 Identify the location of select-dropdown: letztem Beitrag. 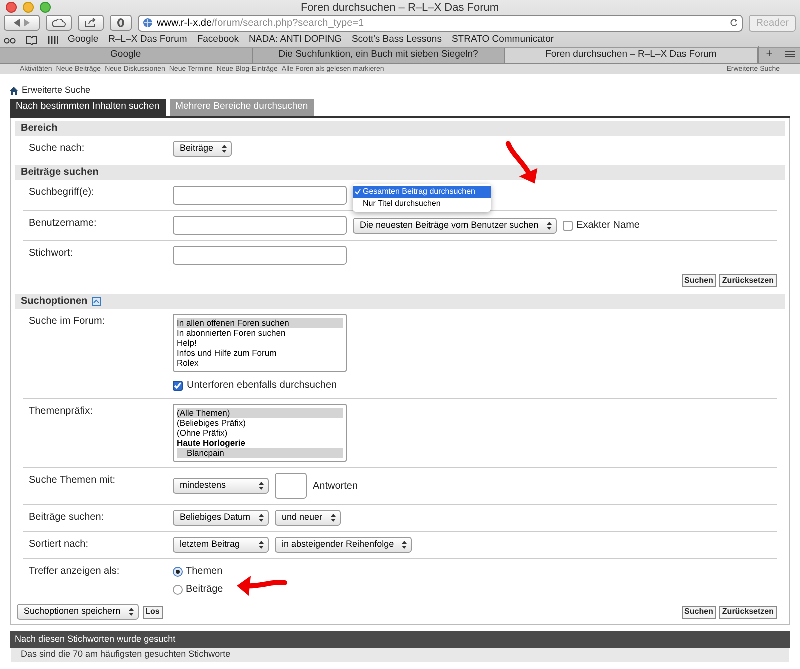
(221, 545).